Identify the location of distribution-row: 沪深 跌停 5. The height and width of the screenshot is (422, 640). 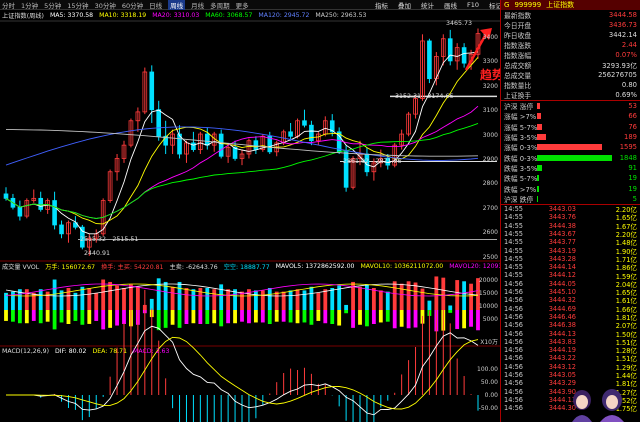
(570, 199).